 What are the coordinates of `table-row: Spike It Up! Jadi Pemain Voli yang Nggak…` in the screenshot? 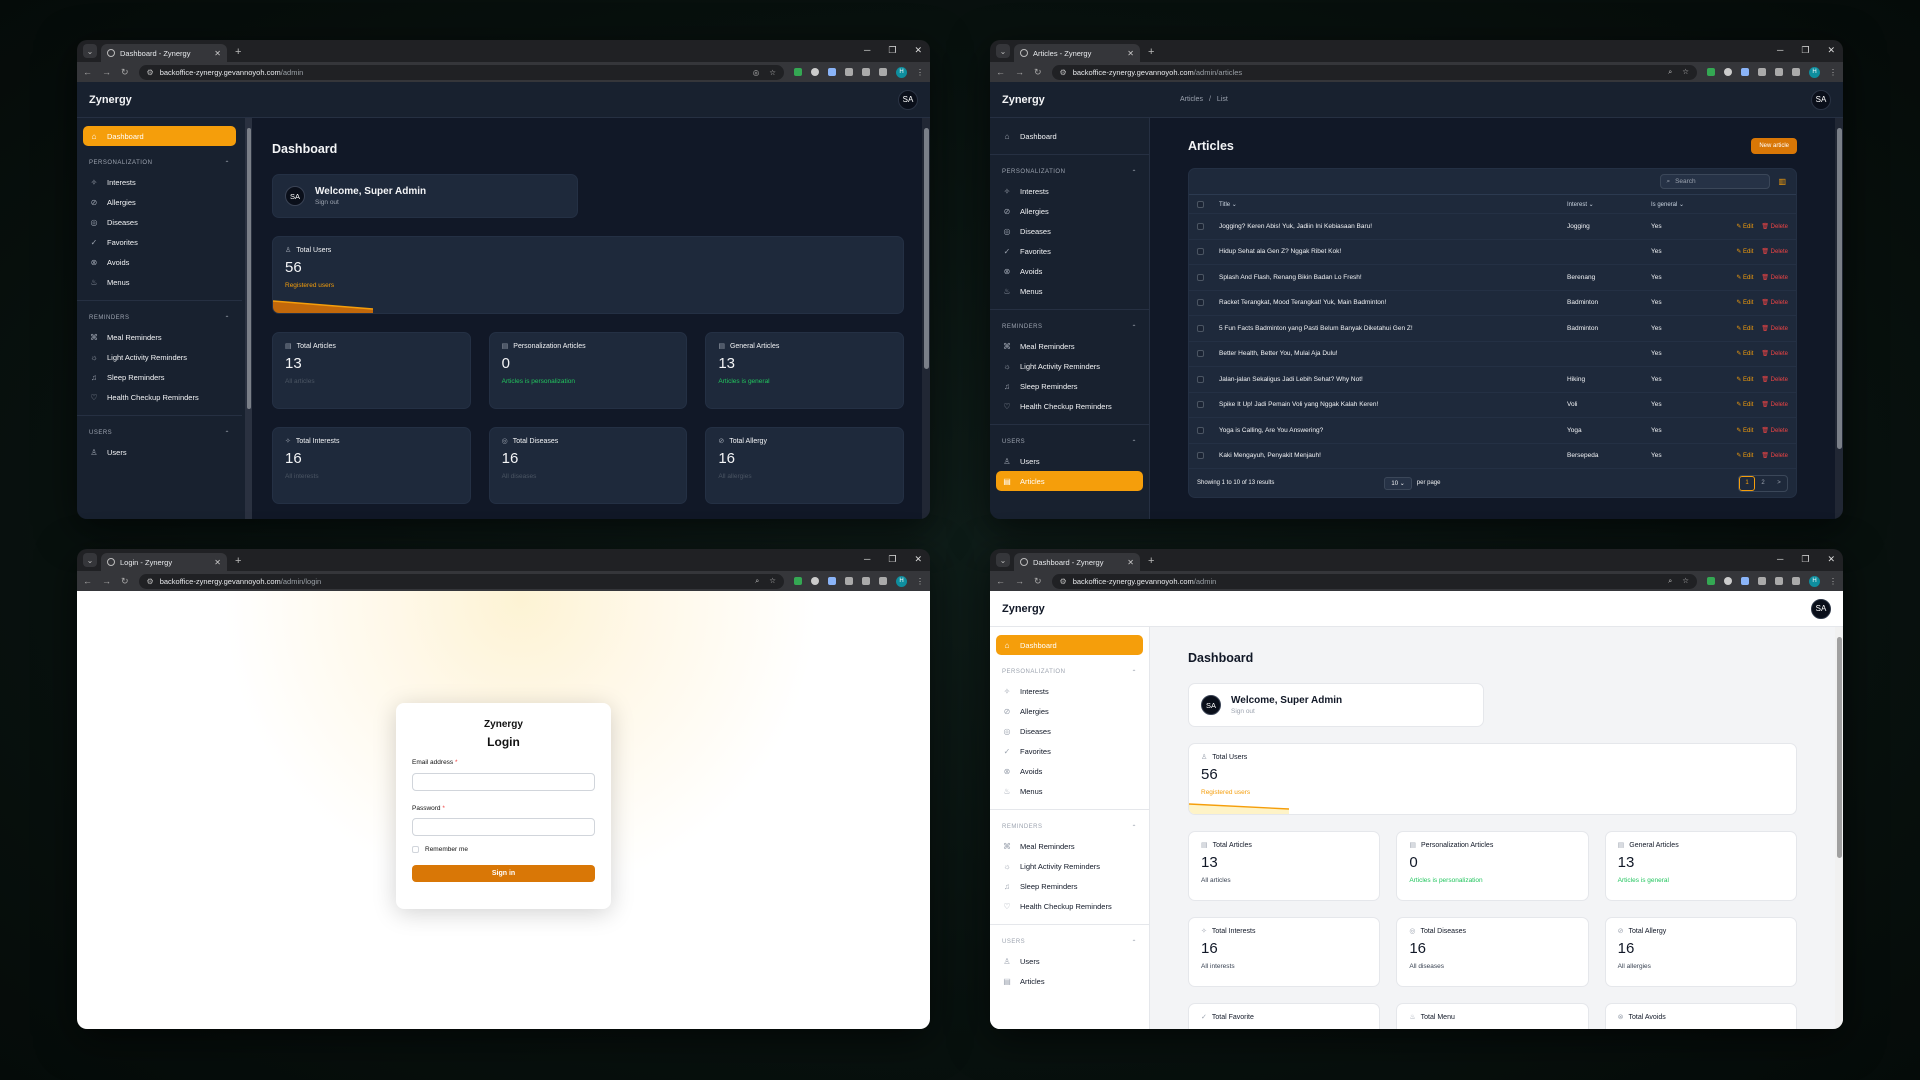 It's located at (1492, 405).